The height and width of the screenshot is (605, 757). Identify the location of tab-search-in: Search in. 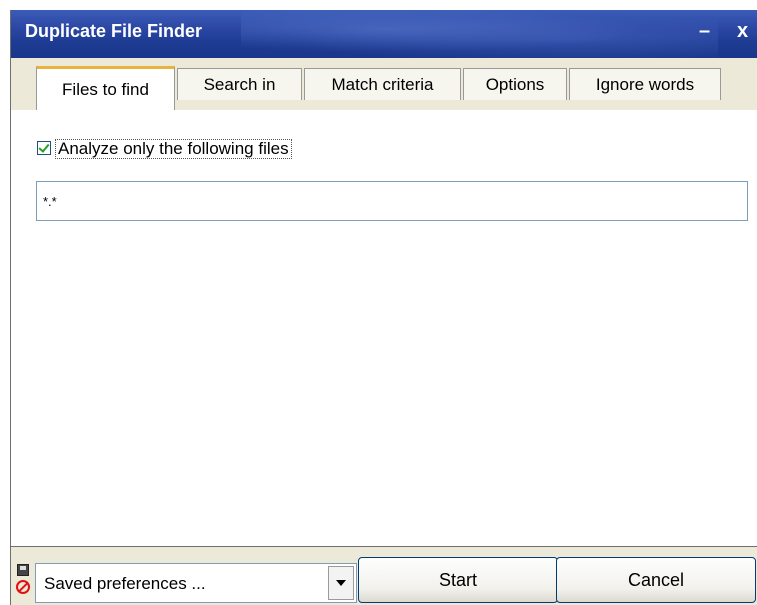
(239, 84).